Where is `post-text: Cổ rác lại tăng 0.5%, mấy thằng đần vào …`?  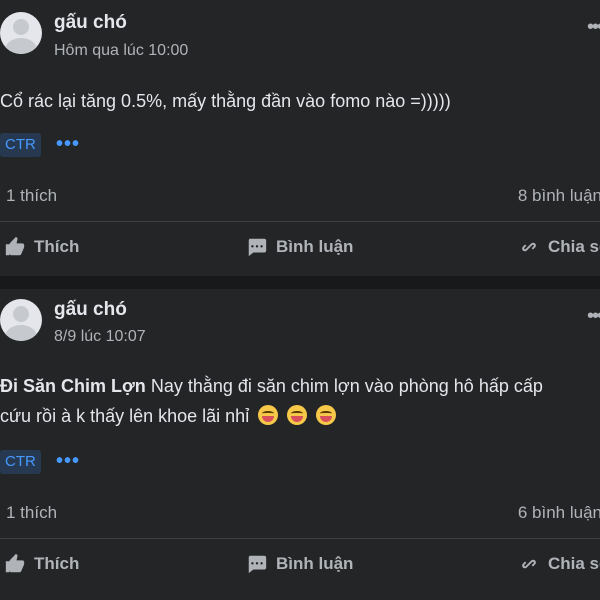
post-text: Cổ rác lại tăng 0.5%, mấy thằng đần vào … is located at coordinates (225, 101).